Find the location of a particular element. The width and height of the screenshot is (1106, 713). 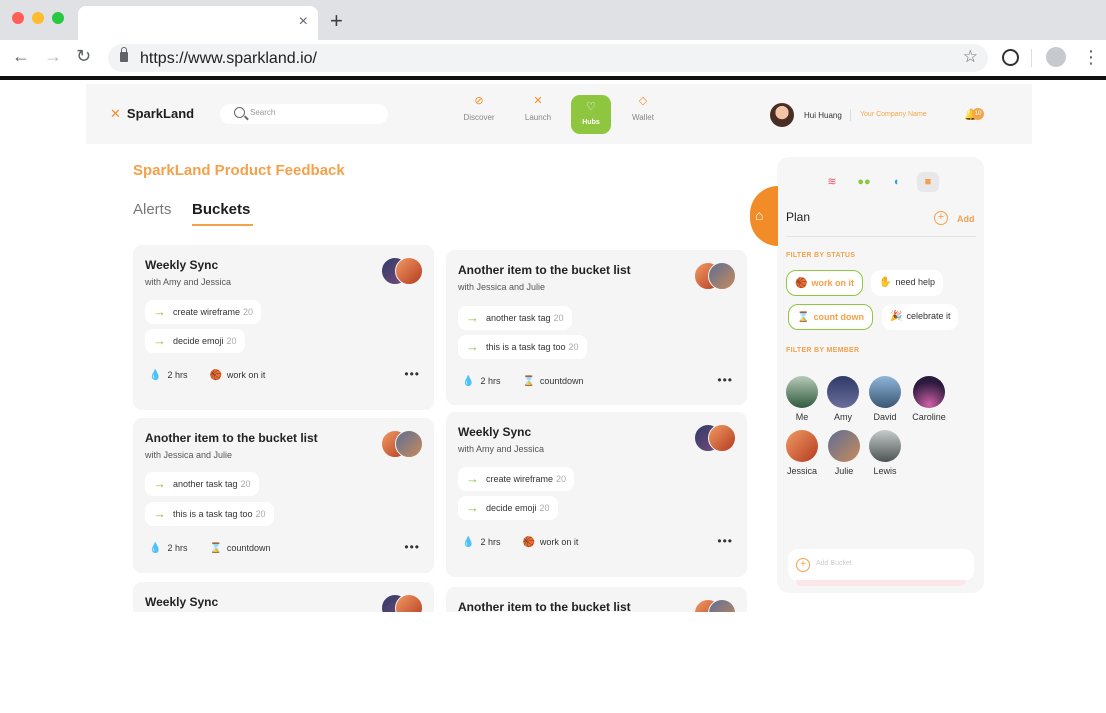

forward-arrow-icon: → is located at coordinates (53, 56).